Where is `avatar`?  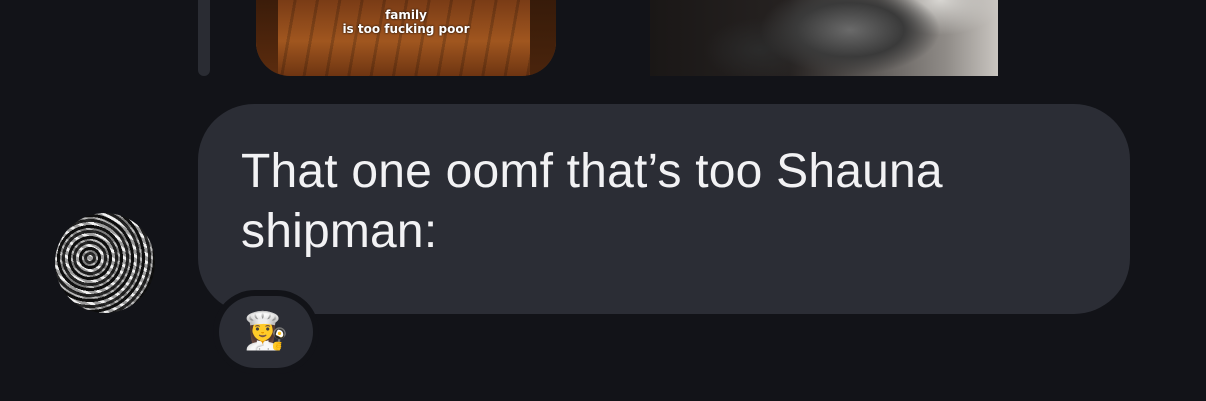 avatar is located at coordinates (105, 263).